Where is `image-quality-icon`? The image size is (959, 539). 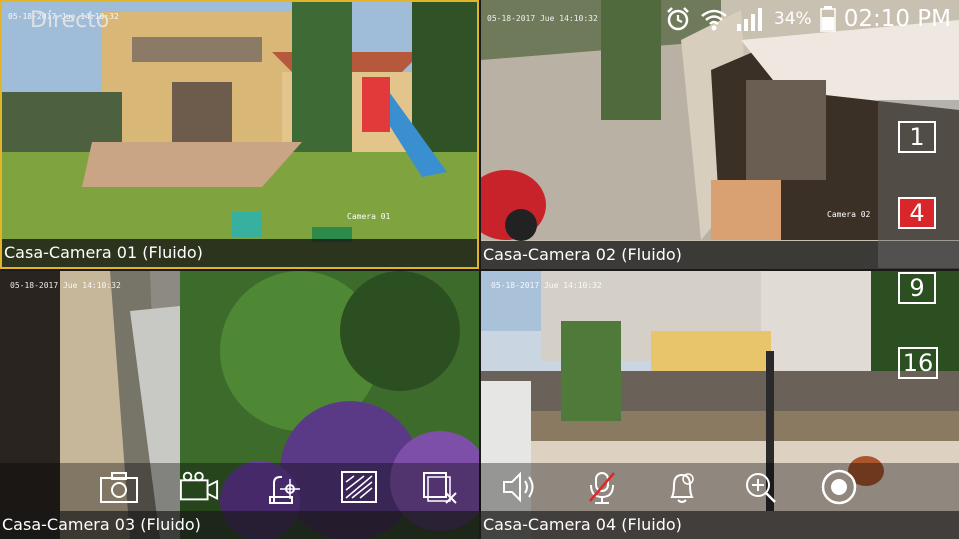
image-quality-icon is located at coordinates (359, 487).